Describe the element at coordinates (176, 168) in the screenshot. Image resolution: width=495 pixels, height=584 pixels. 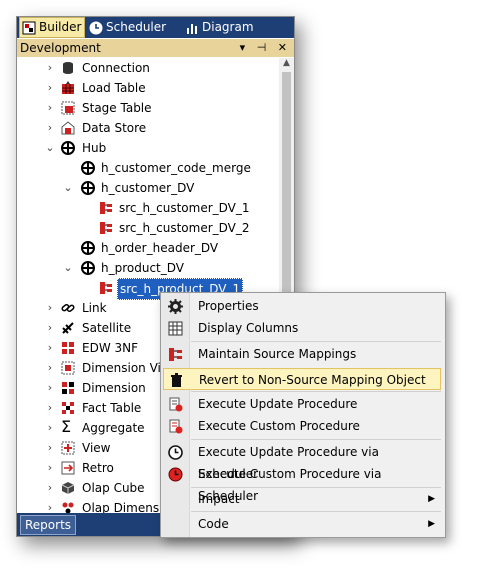
I see `tree-item-label: h_customer_code_merge` at that location.